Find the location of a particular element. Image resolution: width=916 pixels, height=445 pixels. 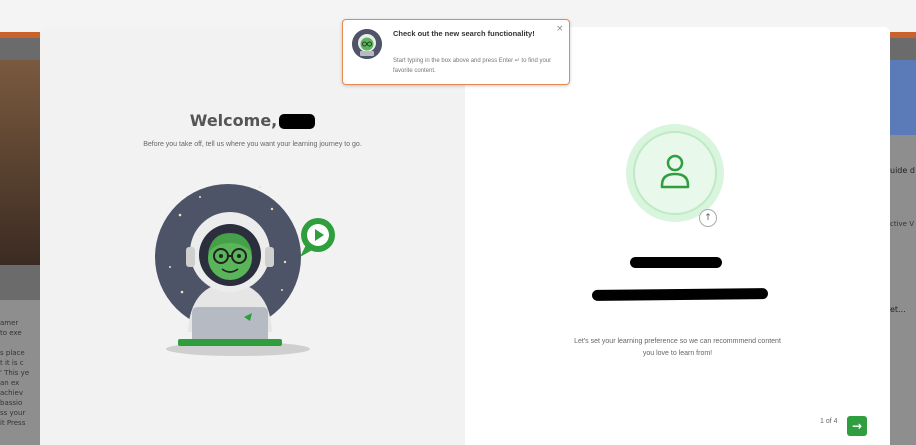

background-right-card-title: uide d Med is located at coordinates (903, 170).